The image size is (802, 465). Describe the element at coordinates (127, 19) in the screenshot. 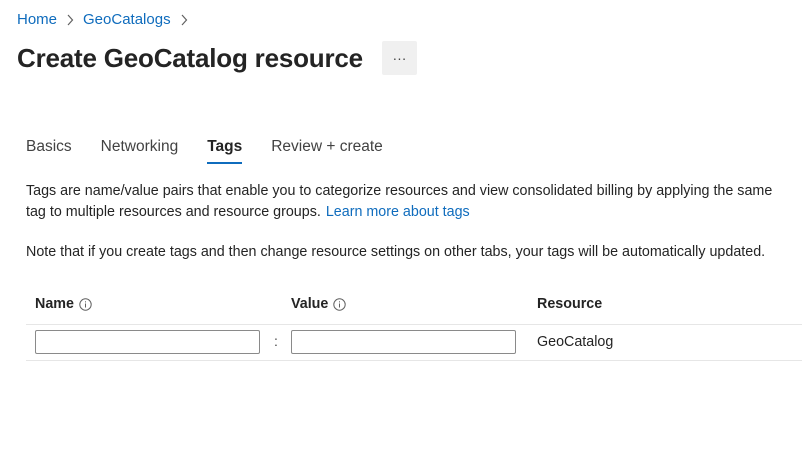

I see `breadcrumb-geocatalogs-link: GeoCatalogs` at that location.